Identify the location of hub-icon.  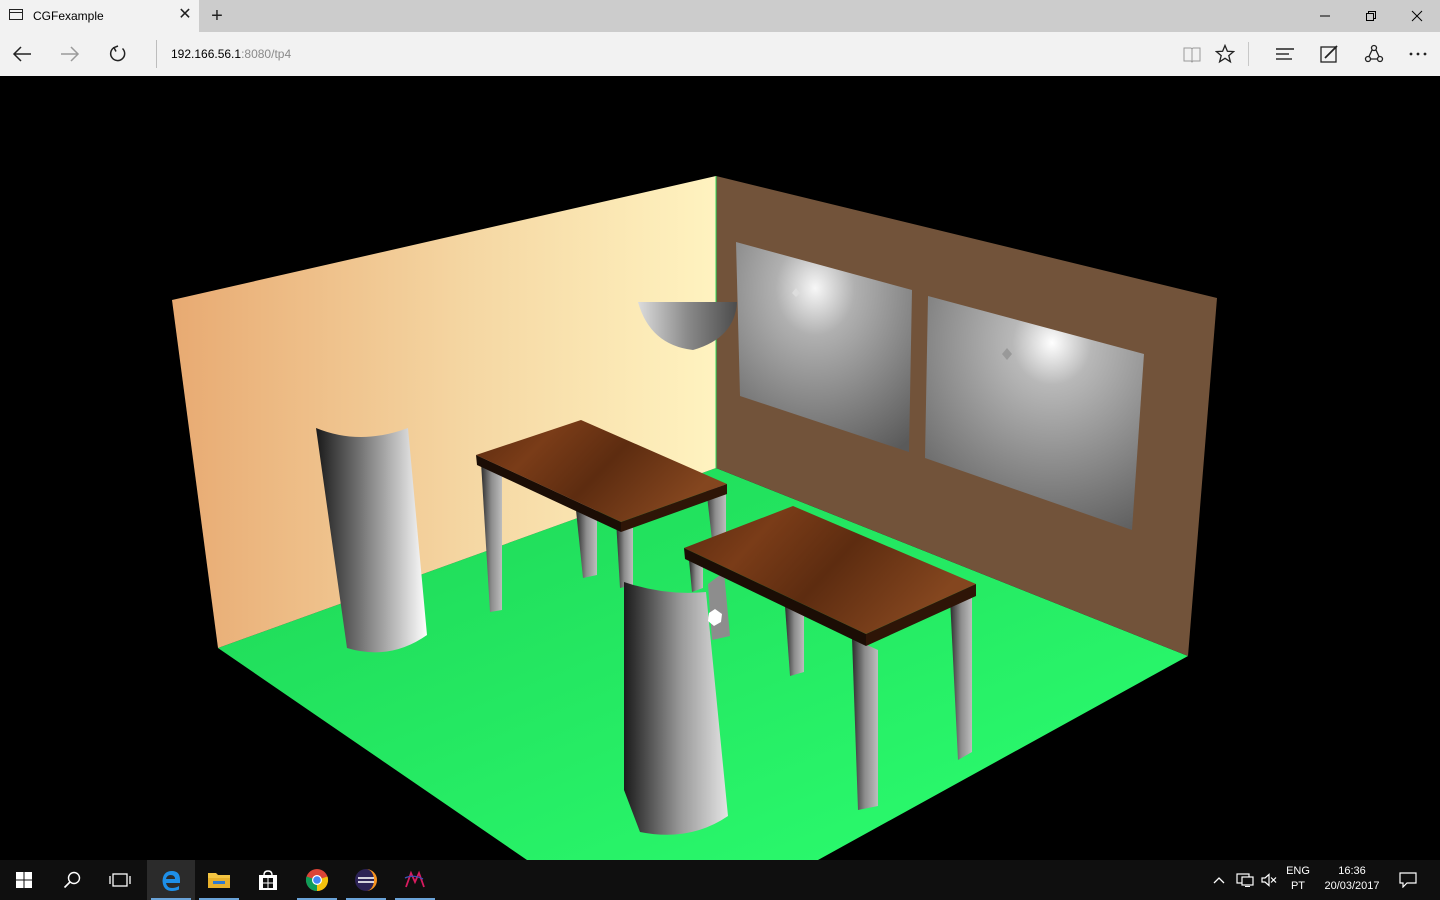
(1285, 54).